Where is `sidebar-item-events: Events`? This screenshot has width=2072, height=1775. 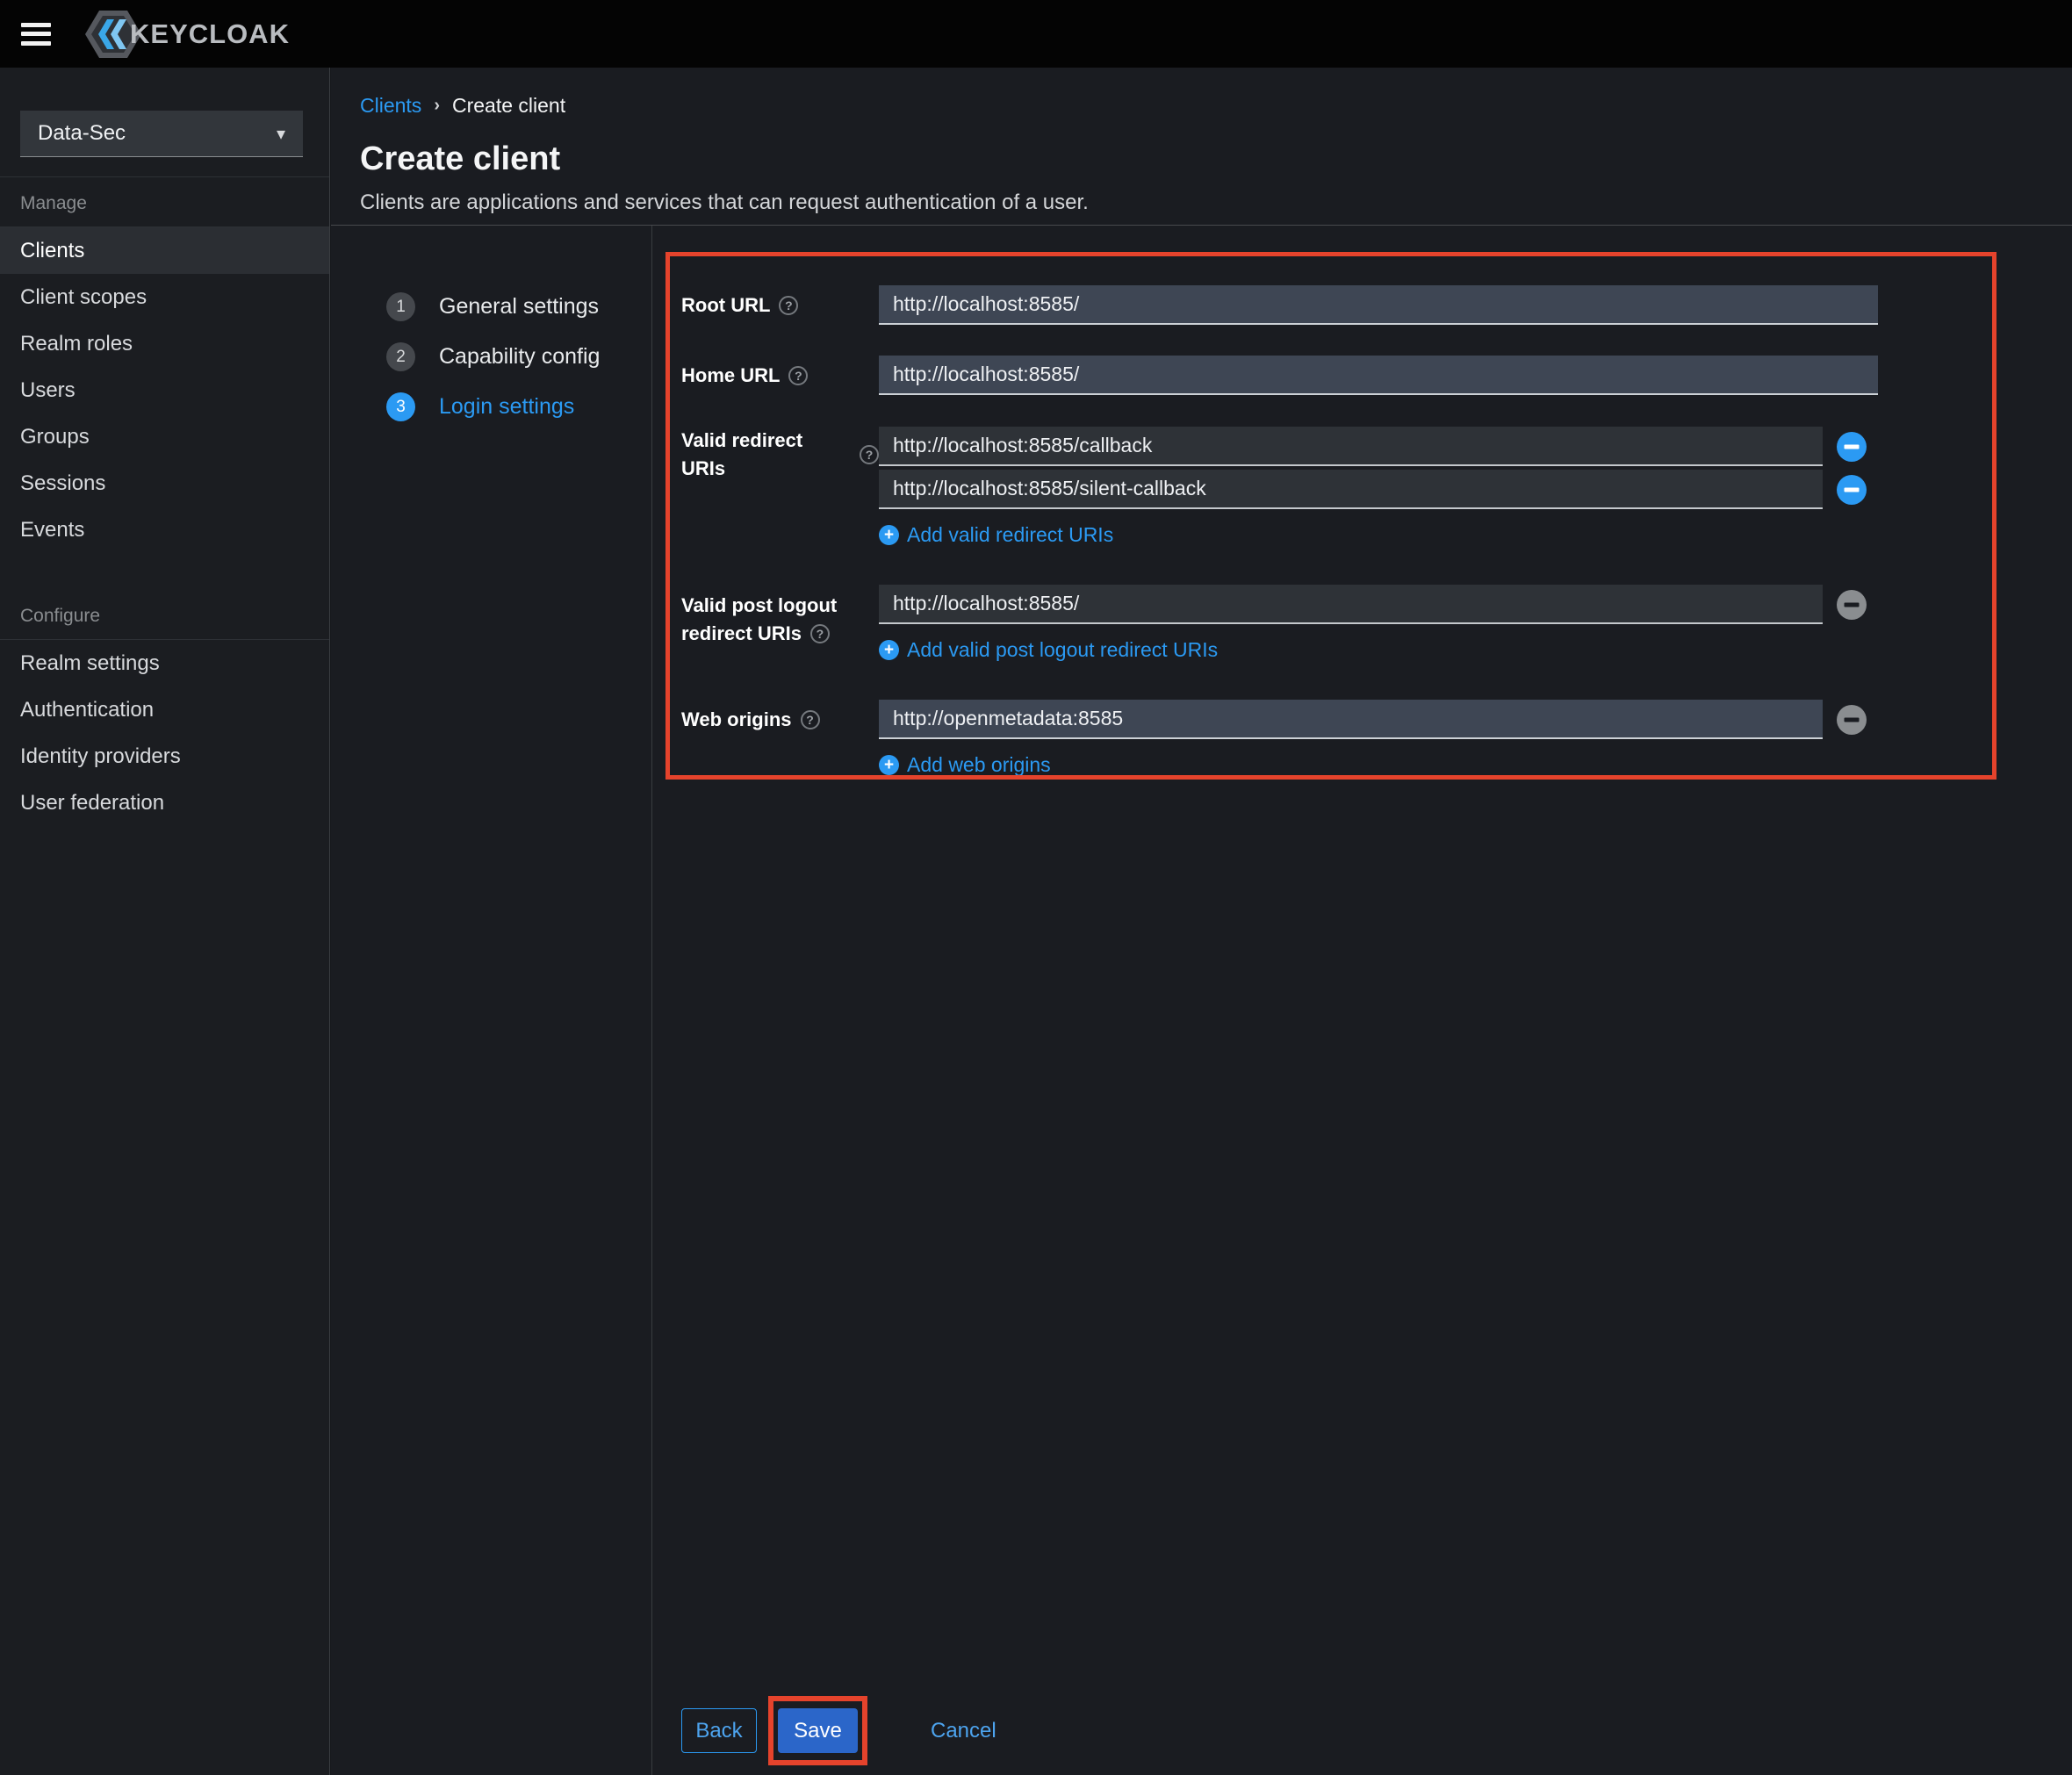 sidebar-item-events: Events is located at coordinates (164, 530).